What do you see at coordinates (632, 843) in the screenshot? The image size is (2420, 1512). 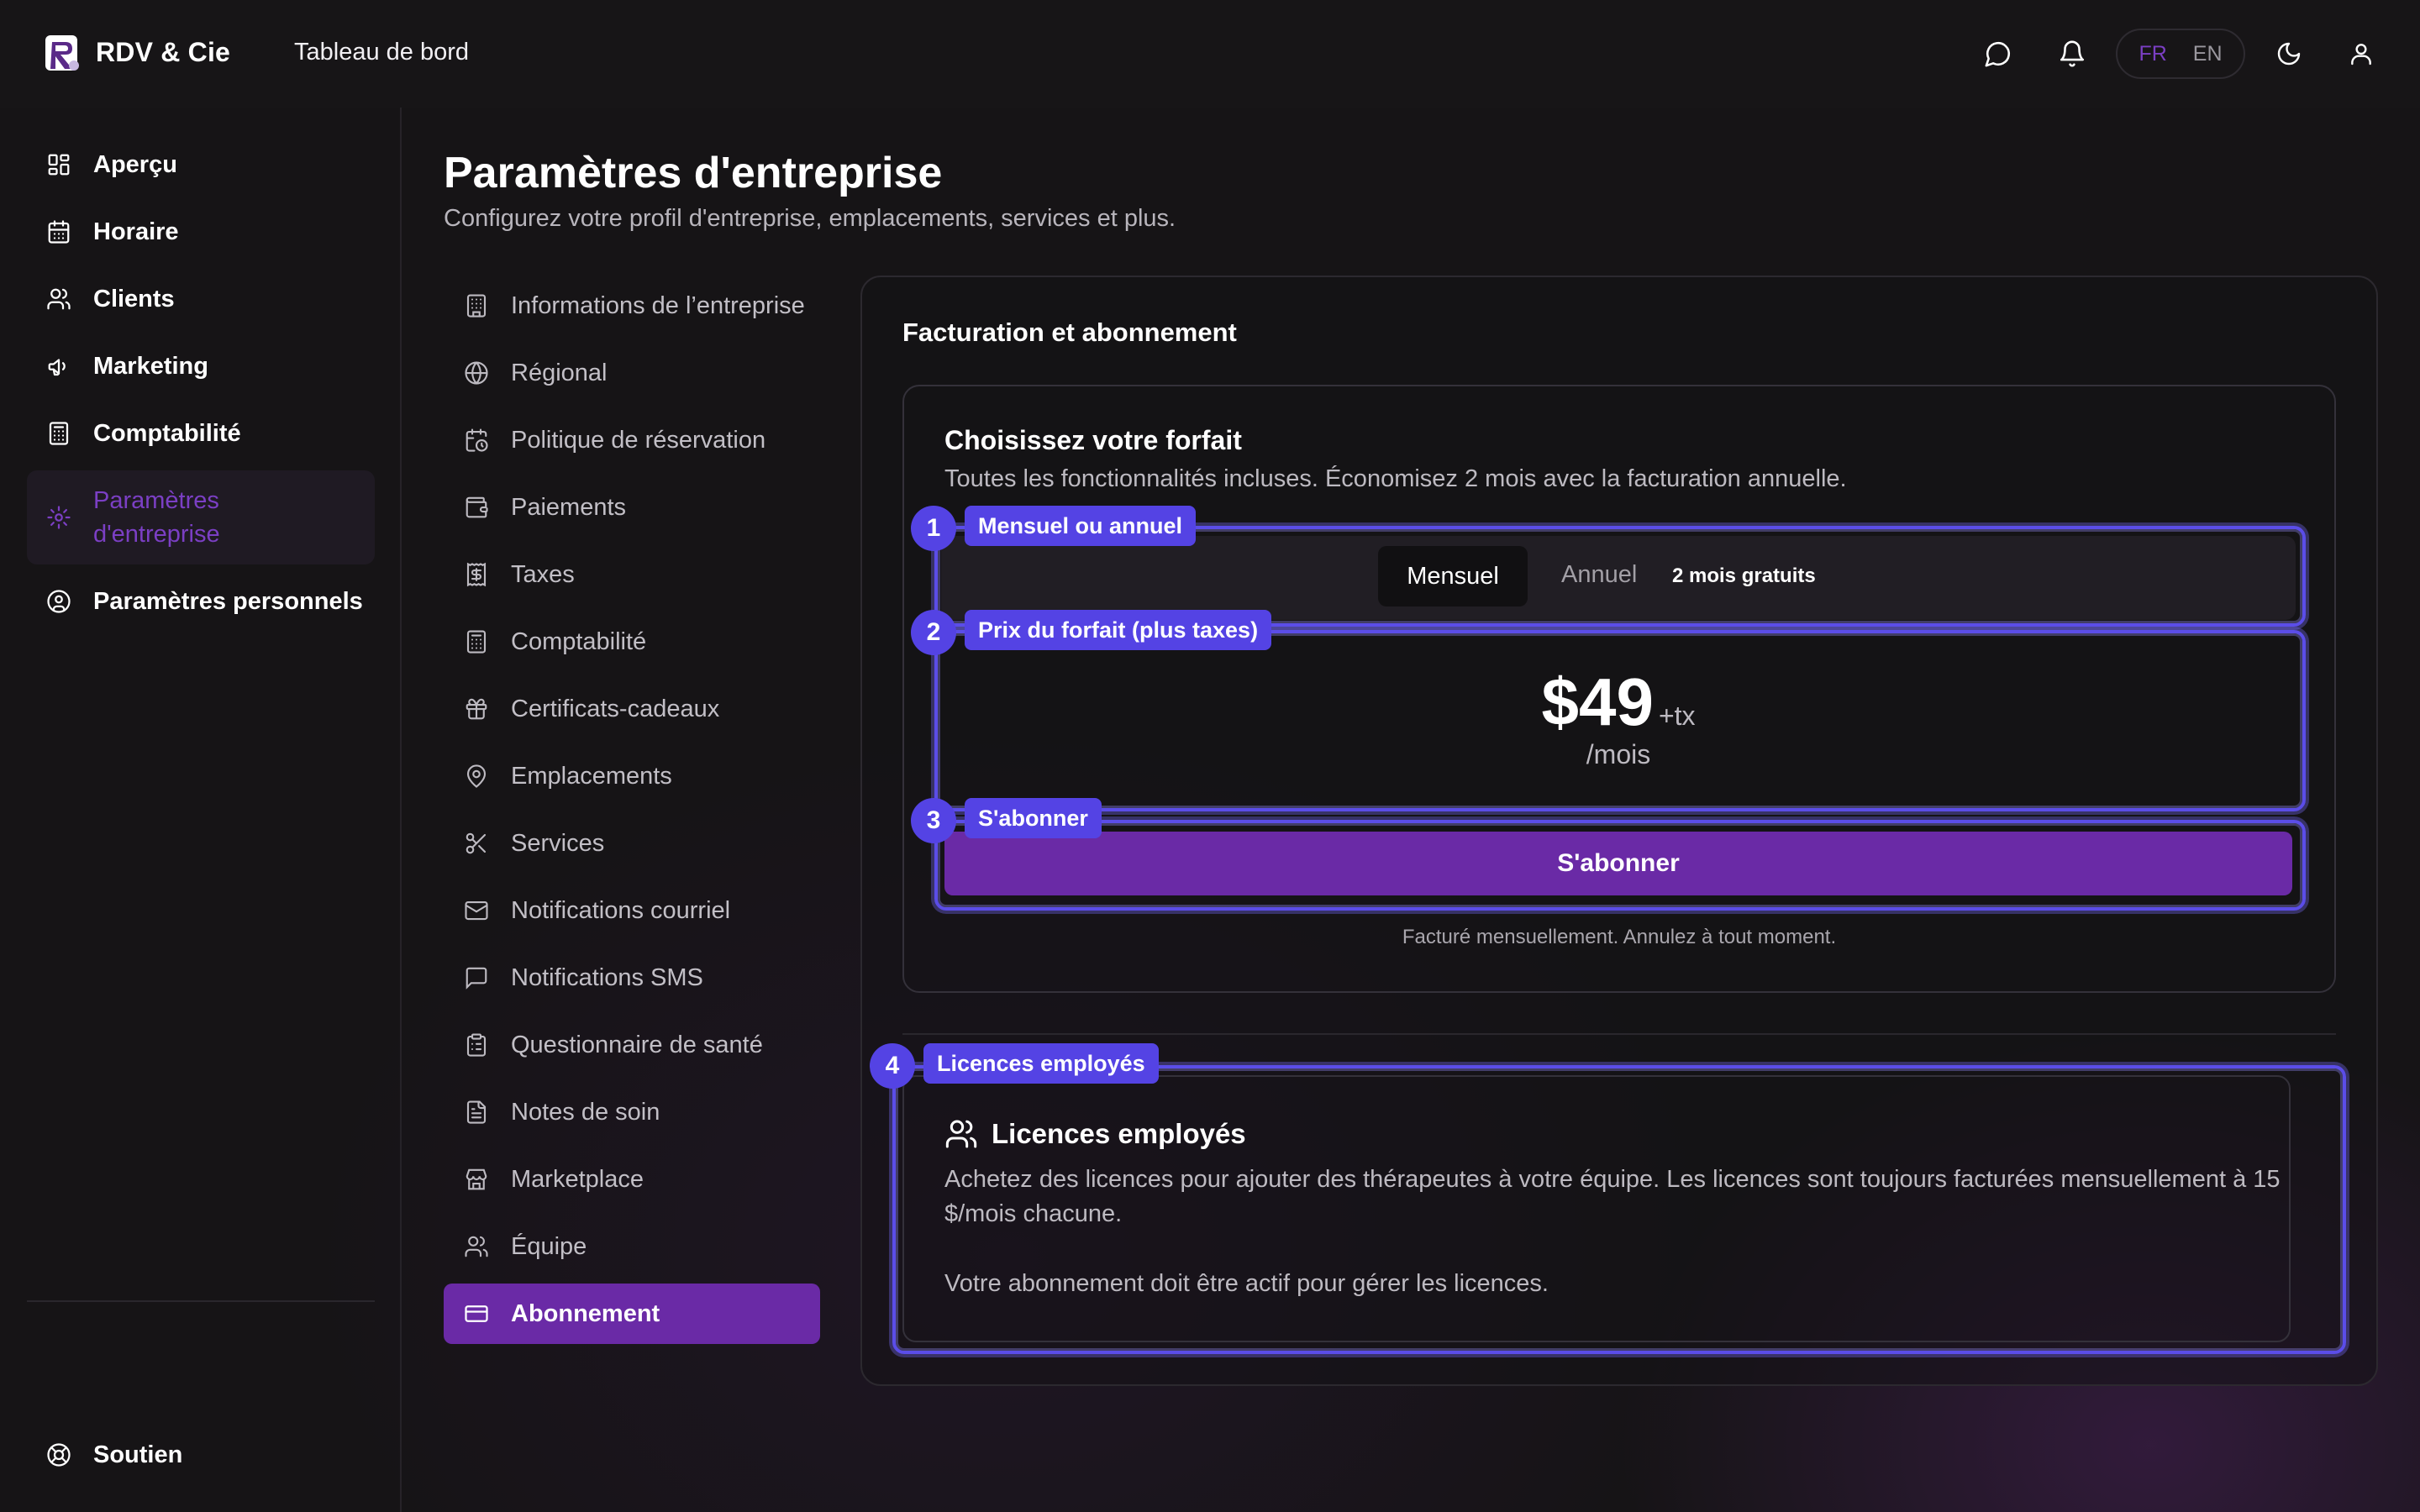 I see `settings-nav-services: Services` at bounding box center [632, 843].